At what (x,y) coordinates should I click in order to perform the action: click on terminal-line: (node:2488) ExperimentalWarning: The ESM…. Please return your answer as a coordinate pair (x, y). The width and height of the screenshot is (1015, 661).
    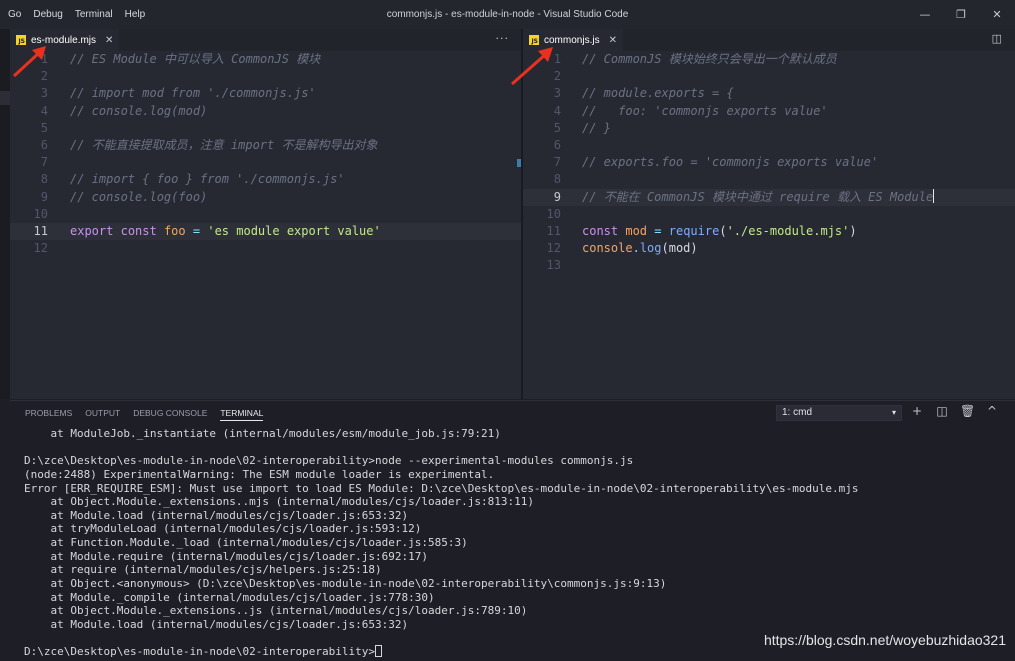
    Looking at the image, I should click on (259, 474).